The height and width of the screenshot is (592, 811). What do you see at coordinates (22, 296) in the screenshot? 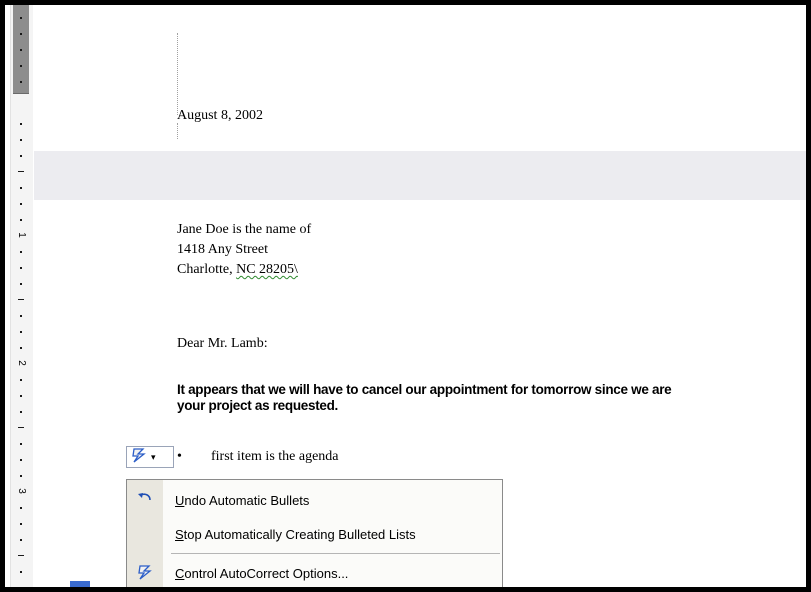
I see `vertical-ruler: 1 2 3` at bounding box center [22, 296].